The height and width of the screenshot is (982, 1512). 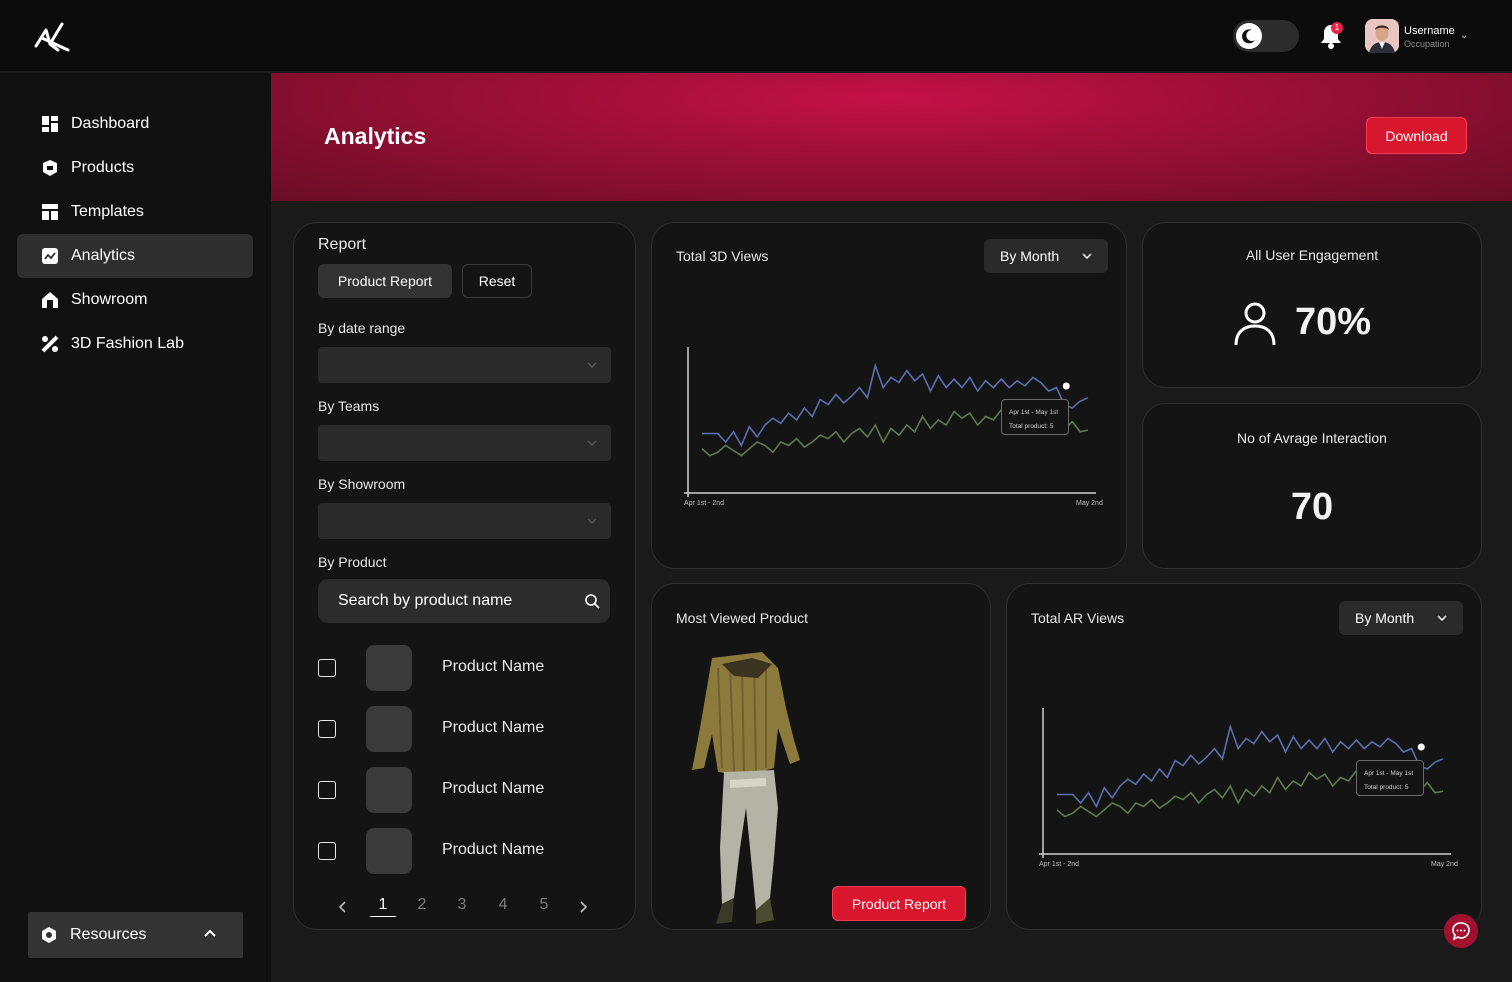 What do you see at coordinates (103, 255) in the screenshot?
I see `sidebar-item-label: Analytics` at bounding box center [103, 255].